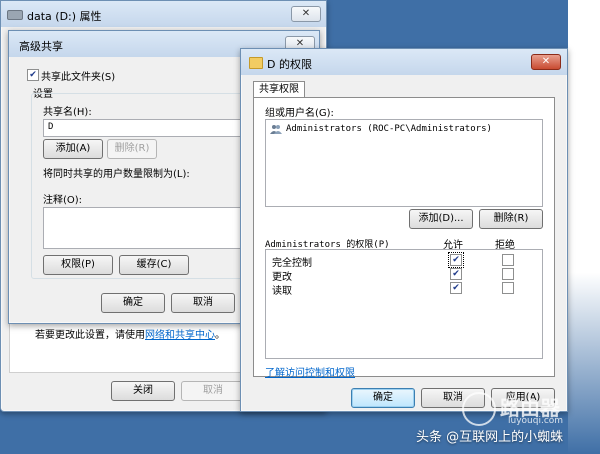 Image resolution: width=600 pixels, height=454 pixels. Describe the element at coordinates (203, 303) in the screenshot. I see `advanced-cancel-button: 取消` at that location.